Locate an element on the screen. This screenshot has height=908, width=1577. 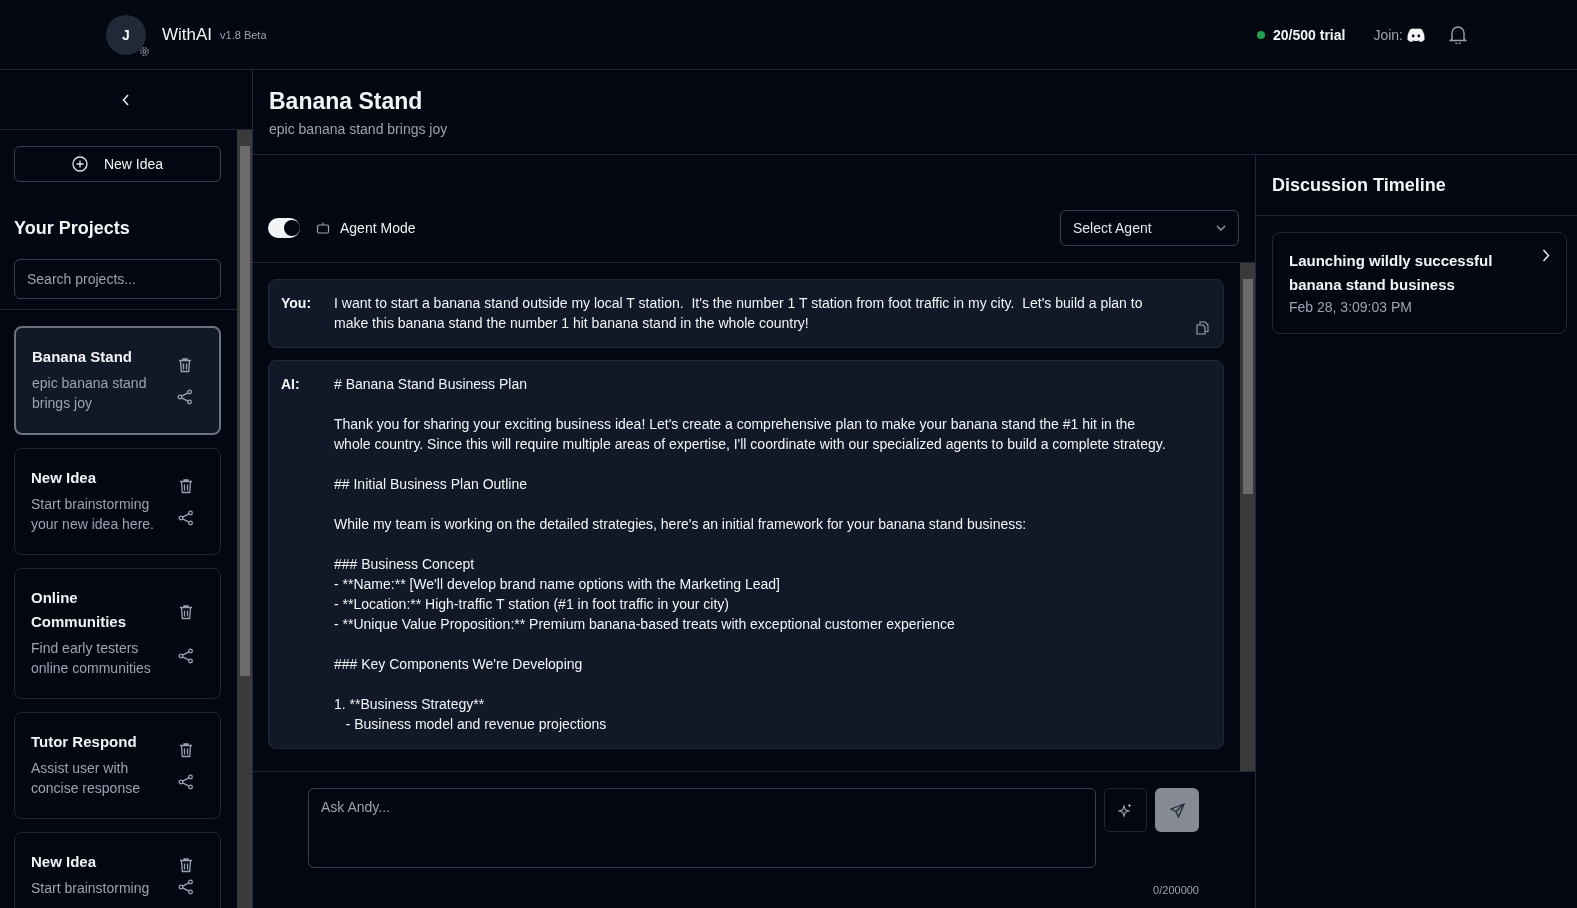
speaker-label: You: is located at coordinates (297, 303).